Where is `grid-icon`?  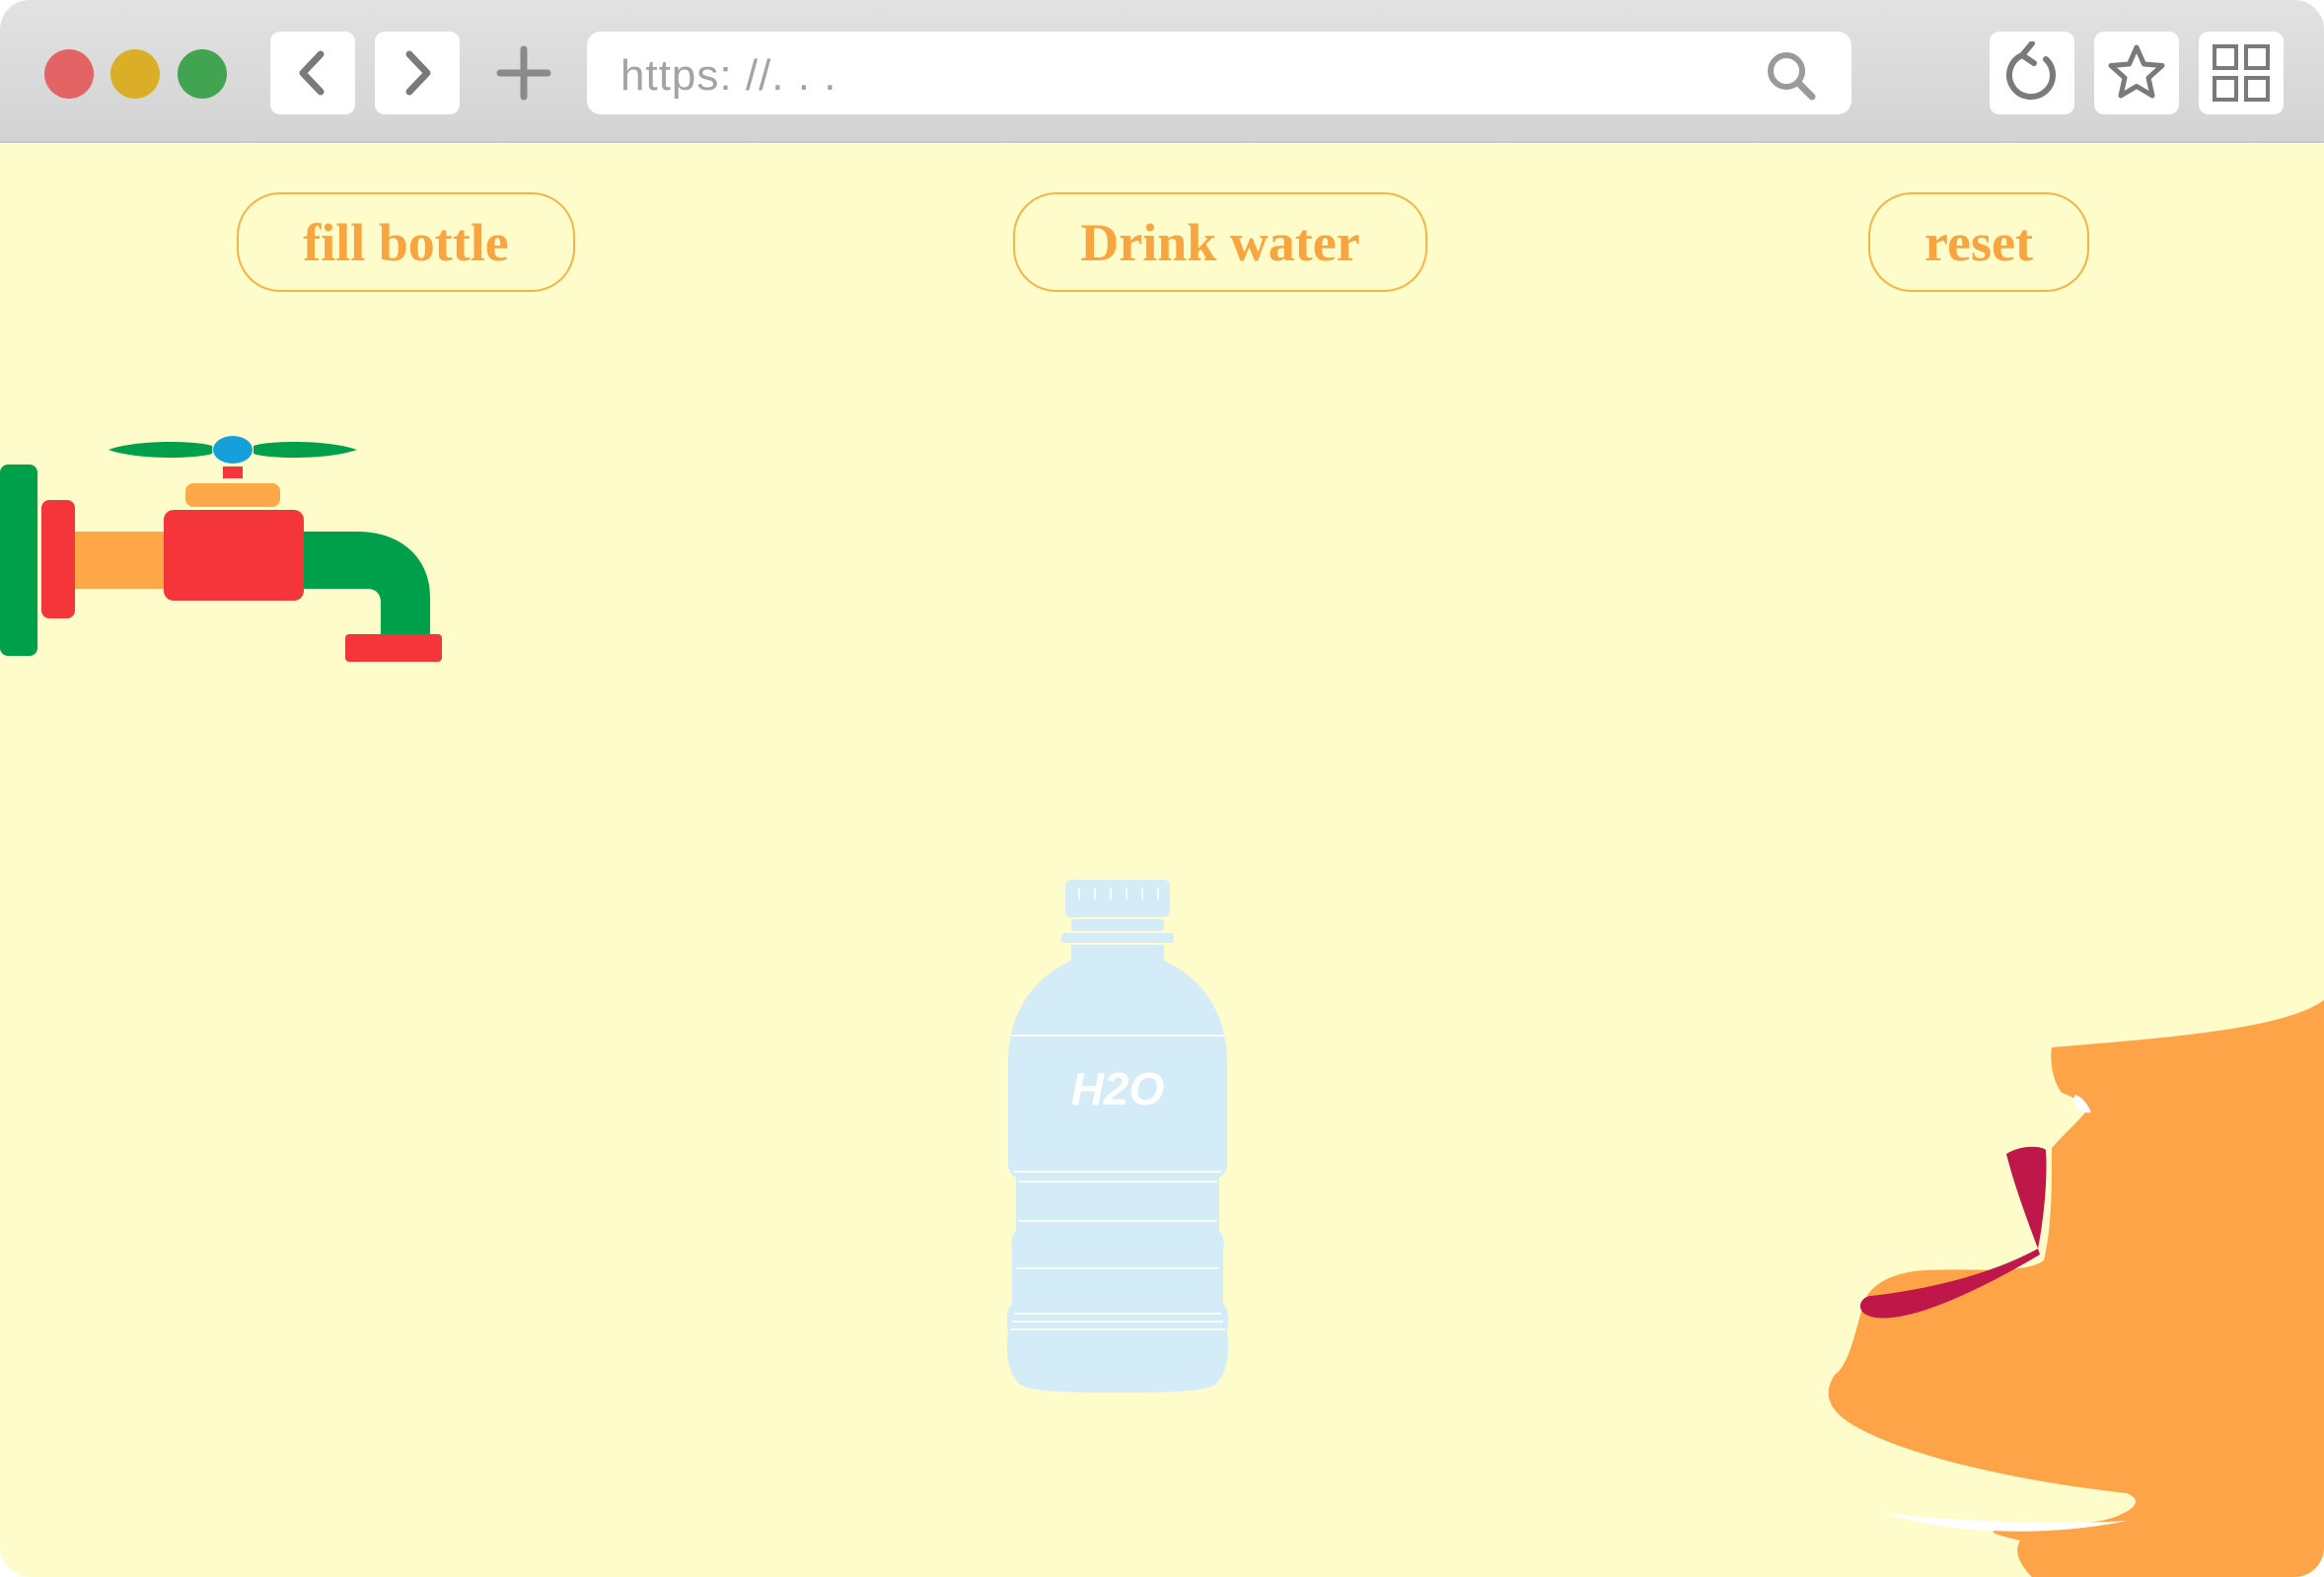 grid-icon is located at coordinates (2241, 73).